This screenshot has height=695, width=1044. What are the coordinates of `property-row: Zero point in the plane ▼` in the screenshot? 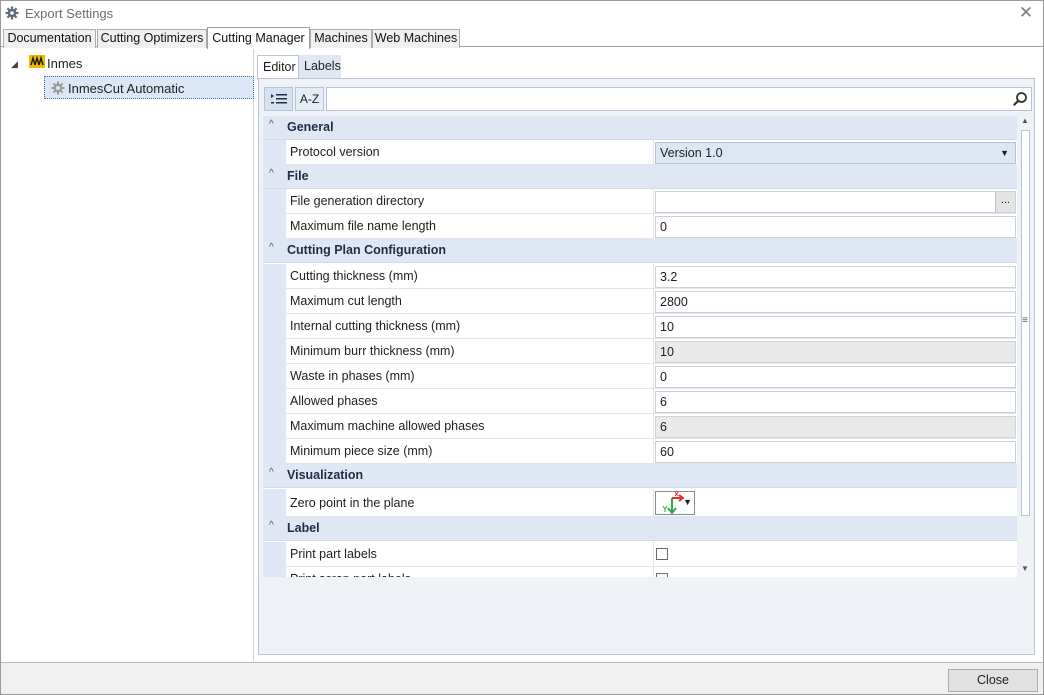 It's located at (640, 503).